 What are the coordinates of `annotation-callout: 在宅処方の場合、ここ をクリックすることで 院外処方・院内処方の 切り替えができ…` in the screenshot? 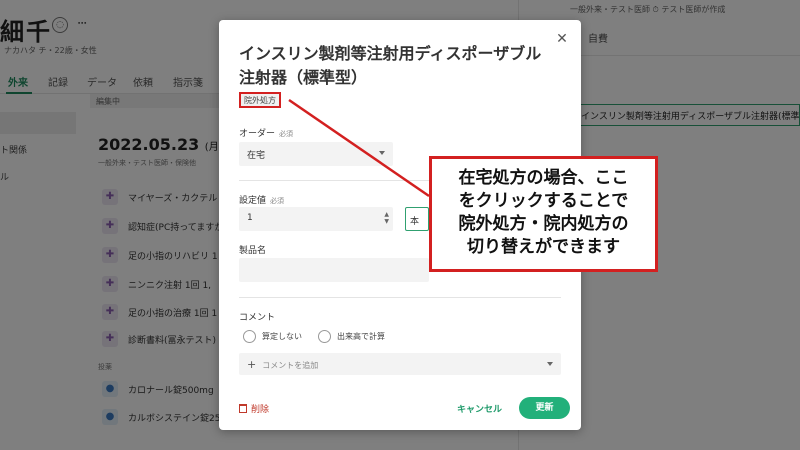 It's located at (543, 214).